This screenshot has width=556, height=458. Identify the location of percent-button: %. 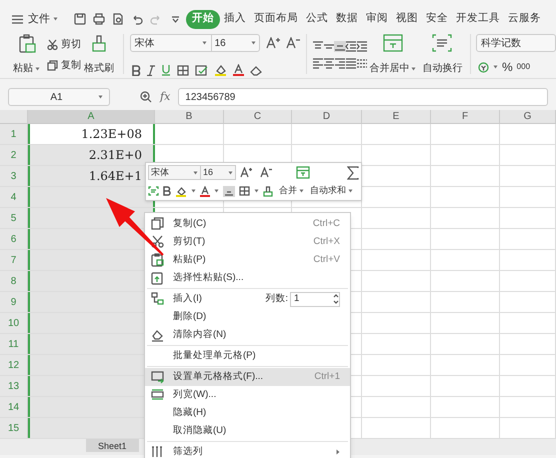
(507, 67).